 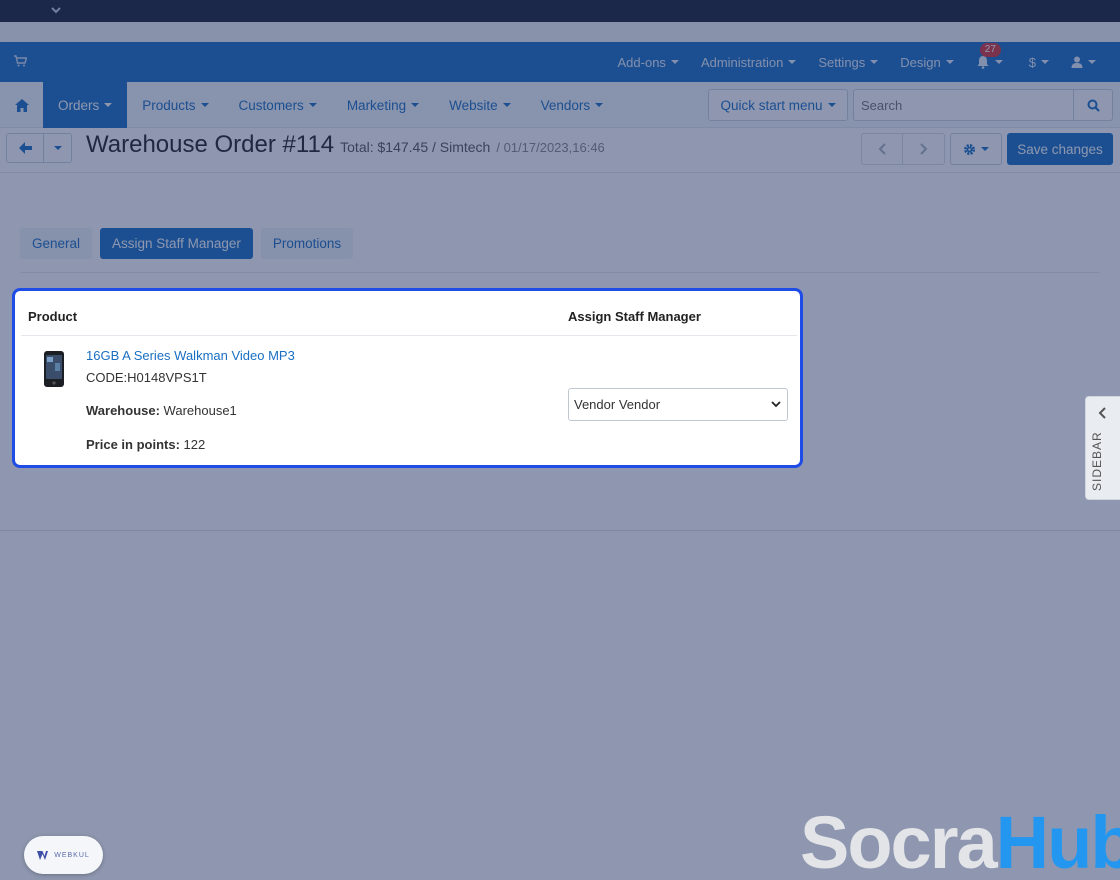 What do you see at coordinates (678, 404) in the screenshot?
I see `assign-staff-manager-select: Vendor Vendor` at bounding box center [678, 404].